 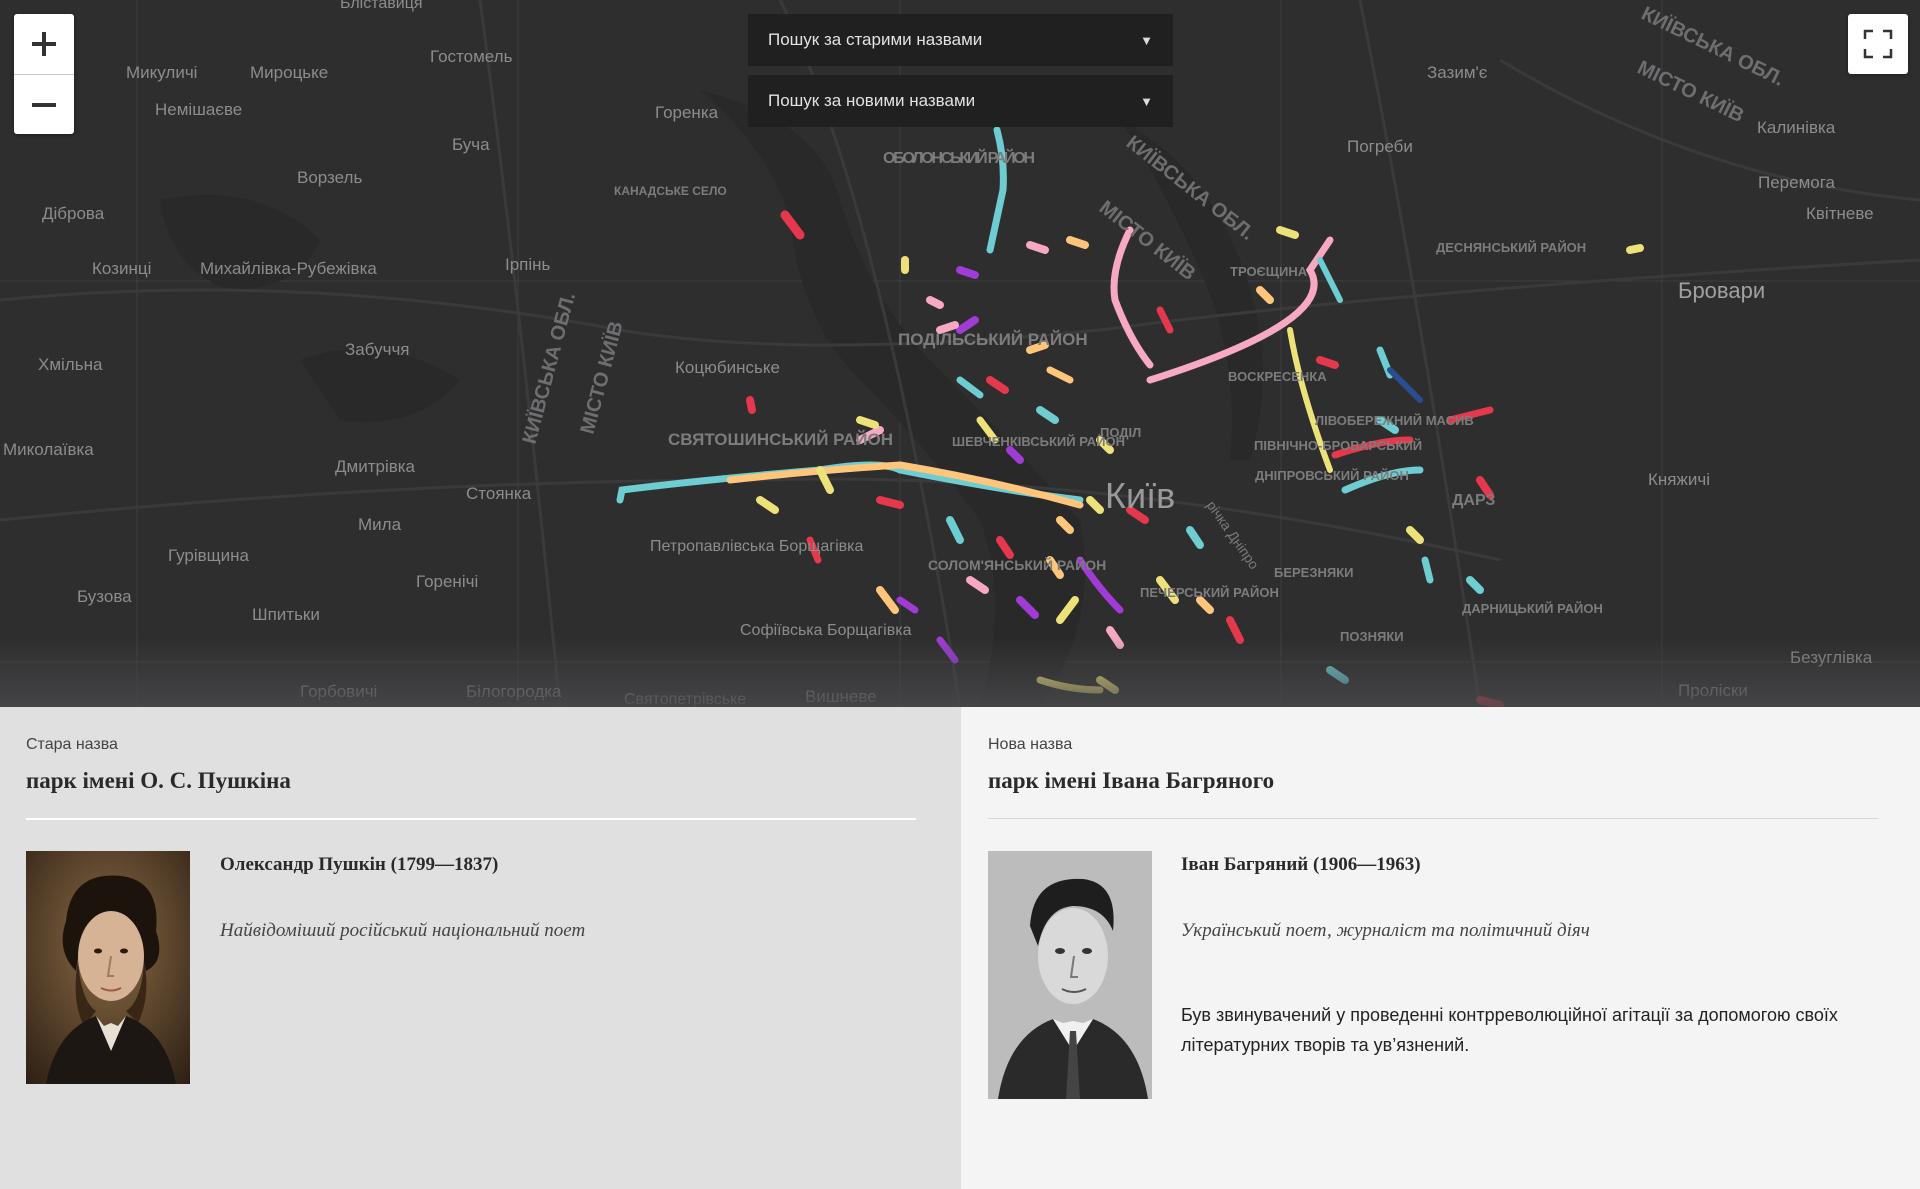 I want to click on district-label: ПОДІЛЬСЬКИЙ РАЙОН, so click(x=993, y=339).